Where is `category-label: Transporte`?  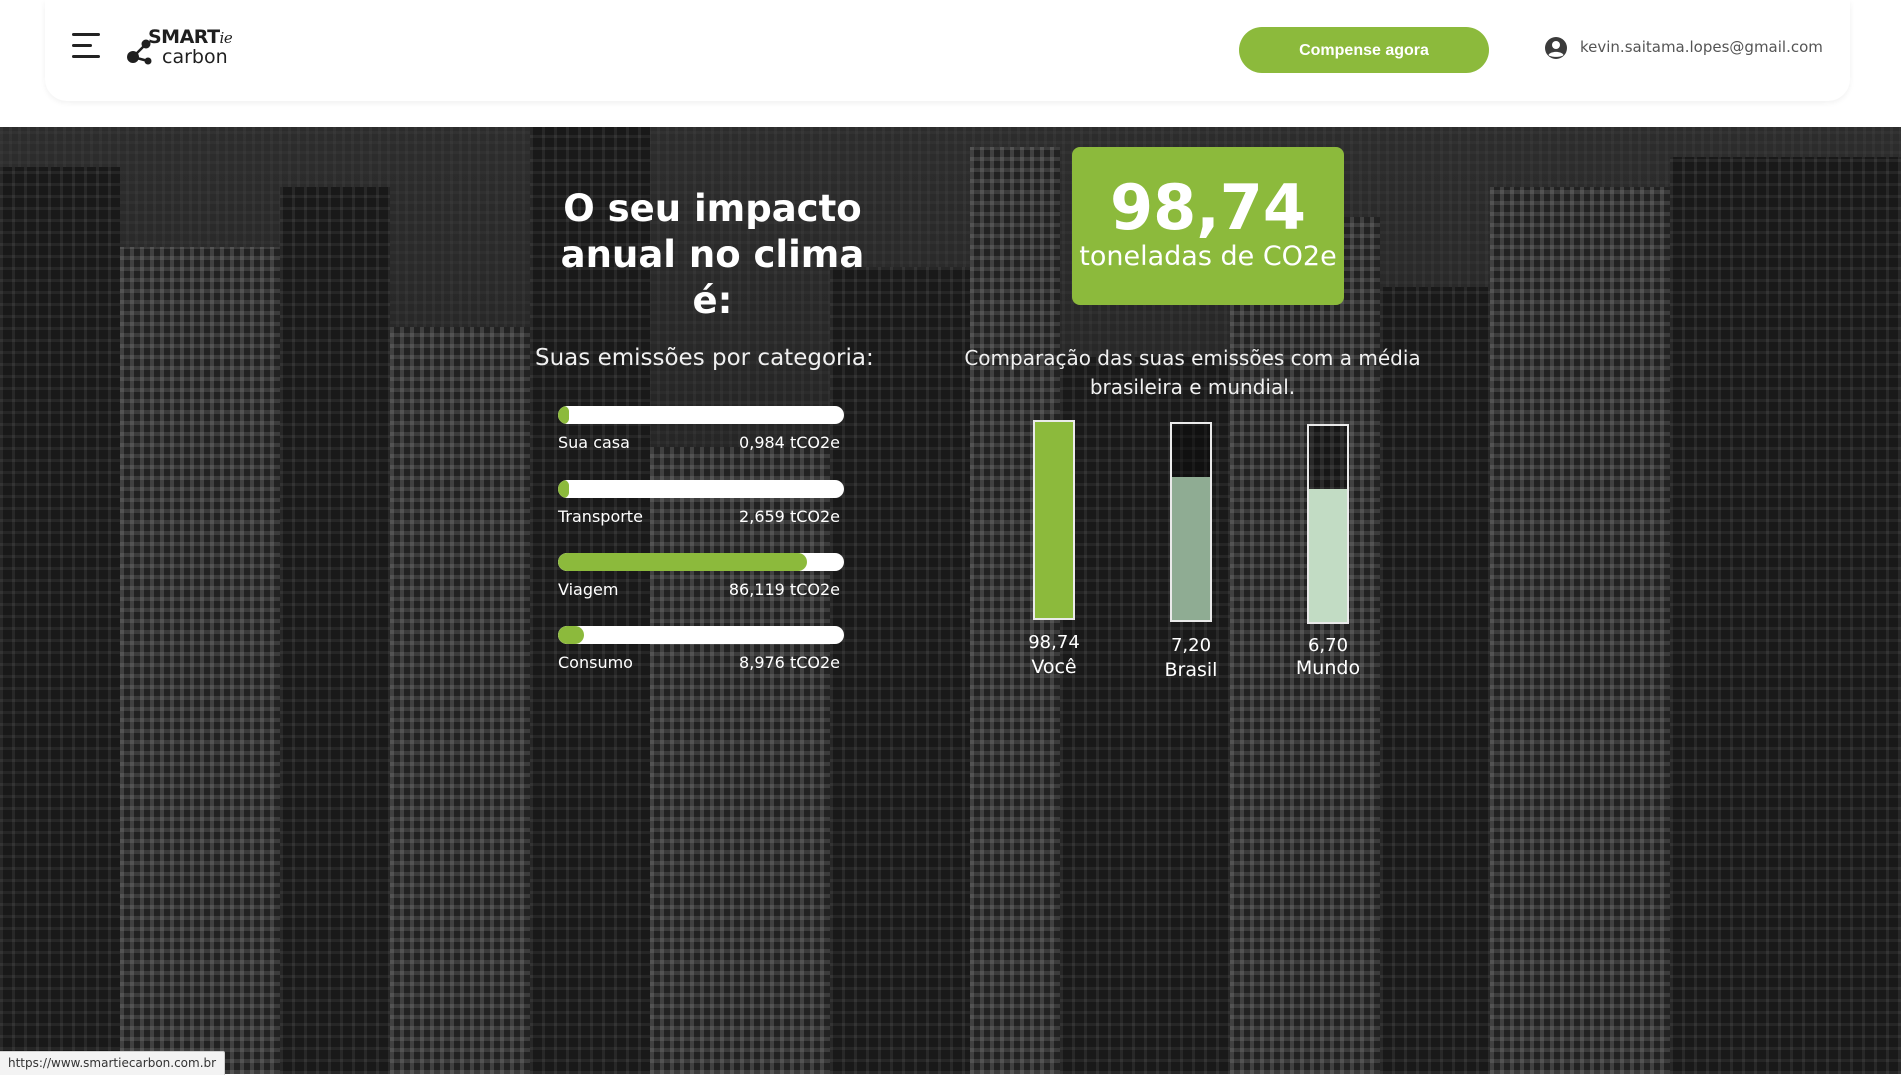
category-label: Transporte is located at coordinates (600, 516).